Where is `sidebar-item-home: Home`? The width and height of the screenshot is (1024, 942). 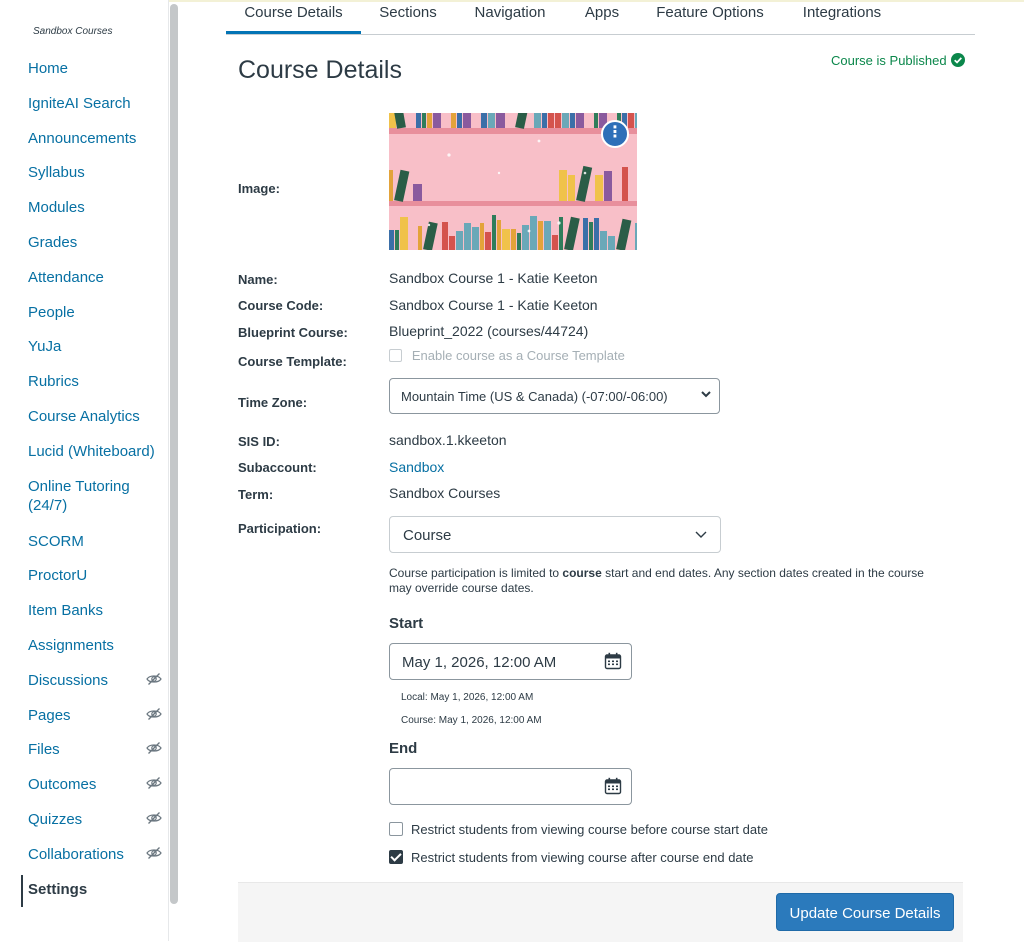 sidebar-item-home: Home is located at coordinates (84, 68).